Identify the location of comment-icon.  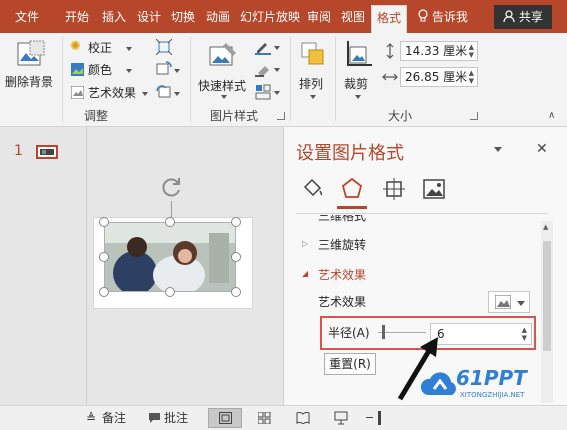
(154, 418).